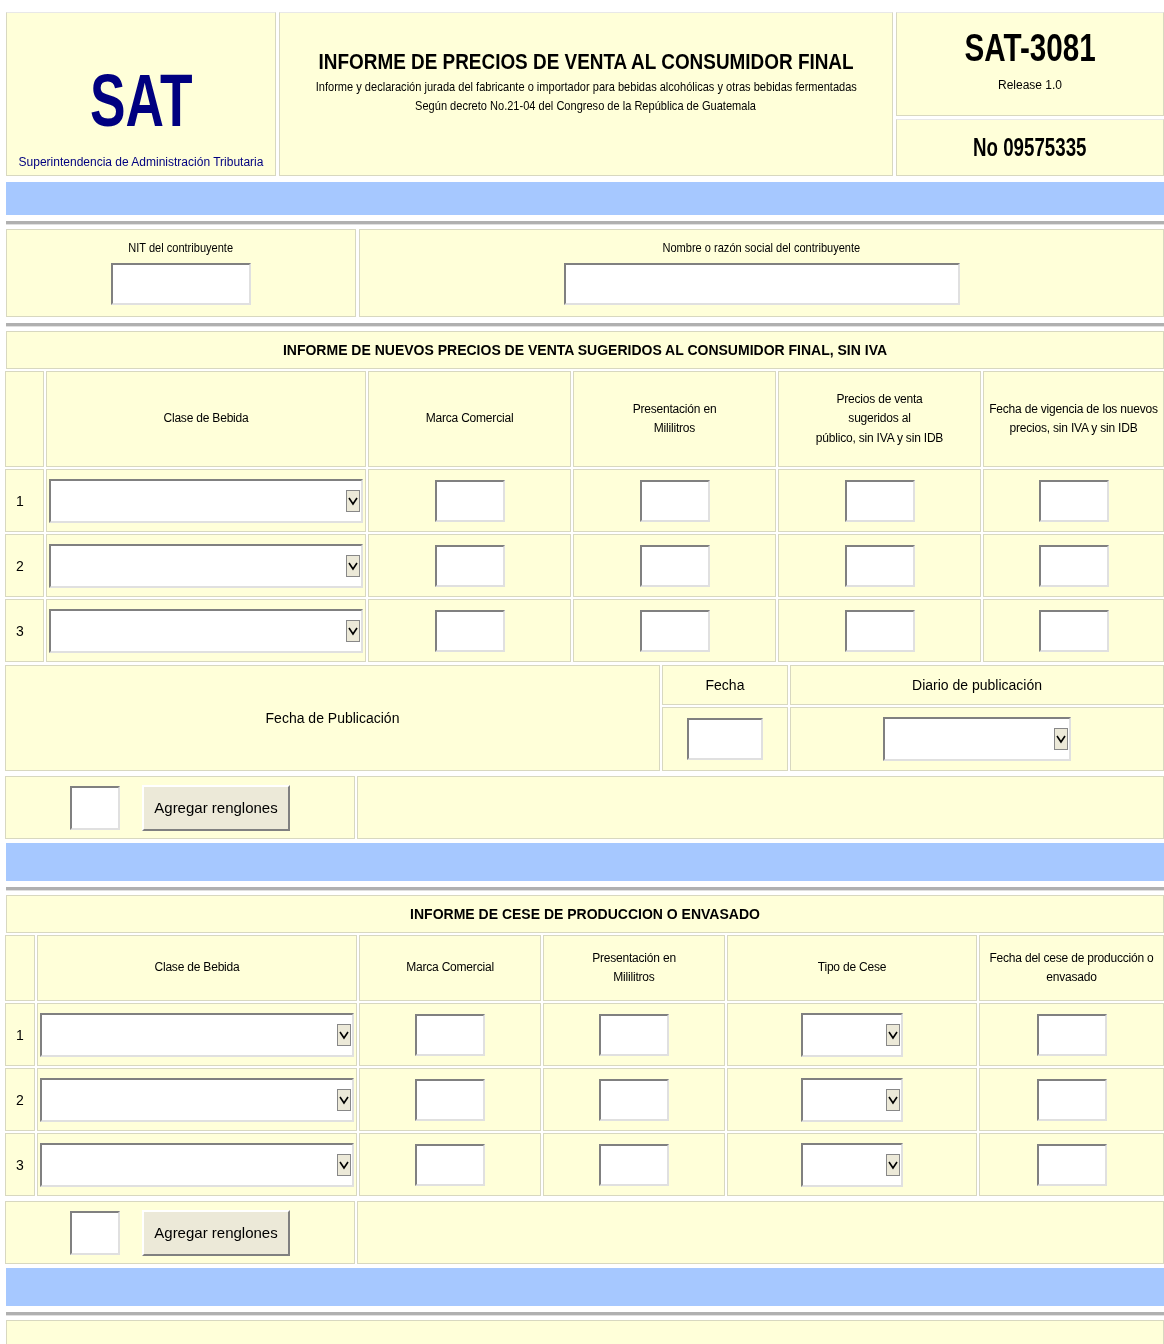 Image resolution: width=1164 pixels, height=1344 pixels. What do you see at coordinates (585, 914) in the screenshot?
I see `section-title: INFORME DE CESE DE PRODUCCION O ENVASADO` at bounding box center [585, 914].